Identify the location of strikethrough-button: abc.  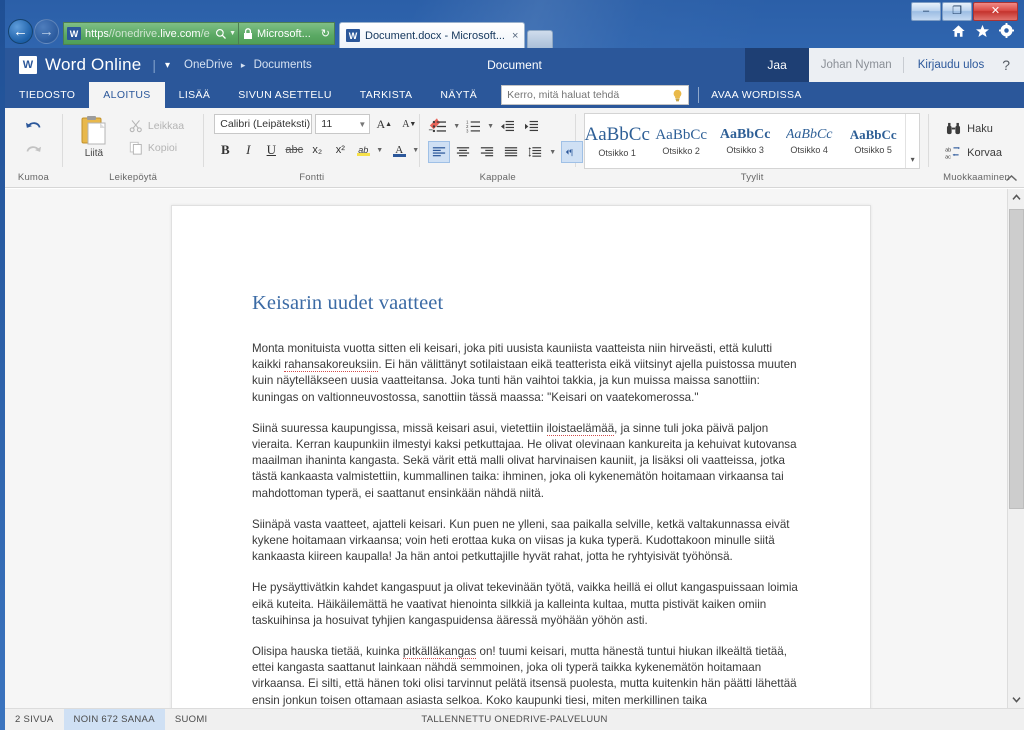
(294, 150).